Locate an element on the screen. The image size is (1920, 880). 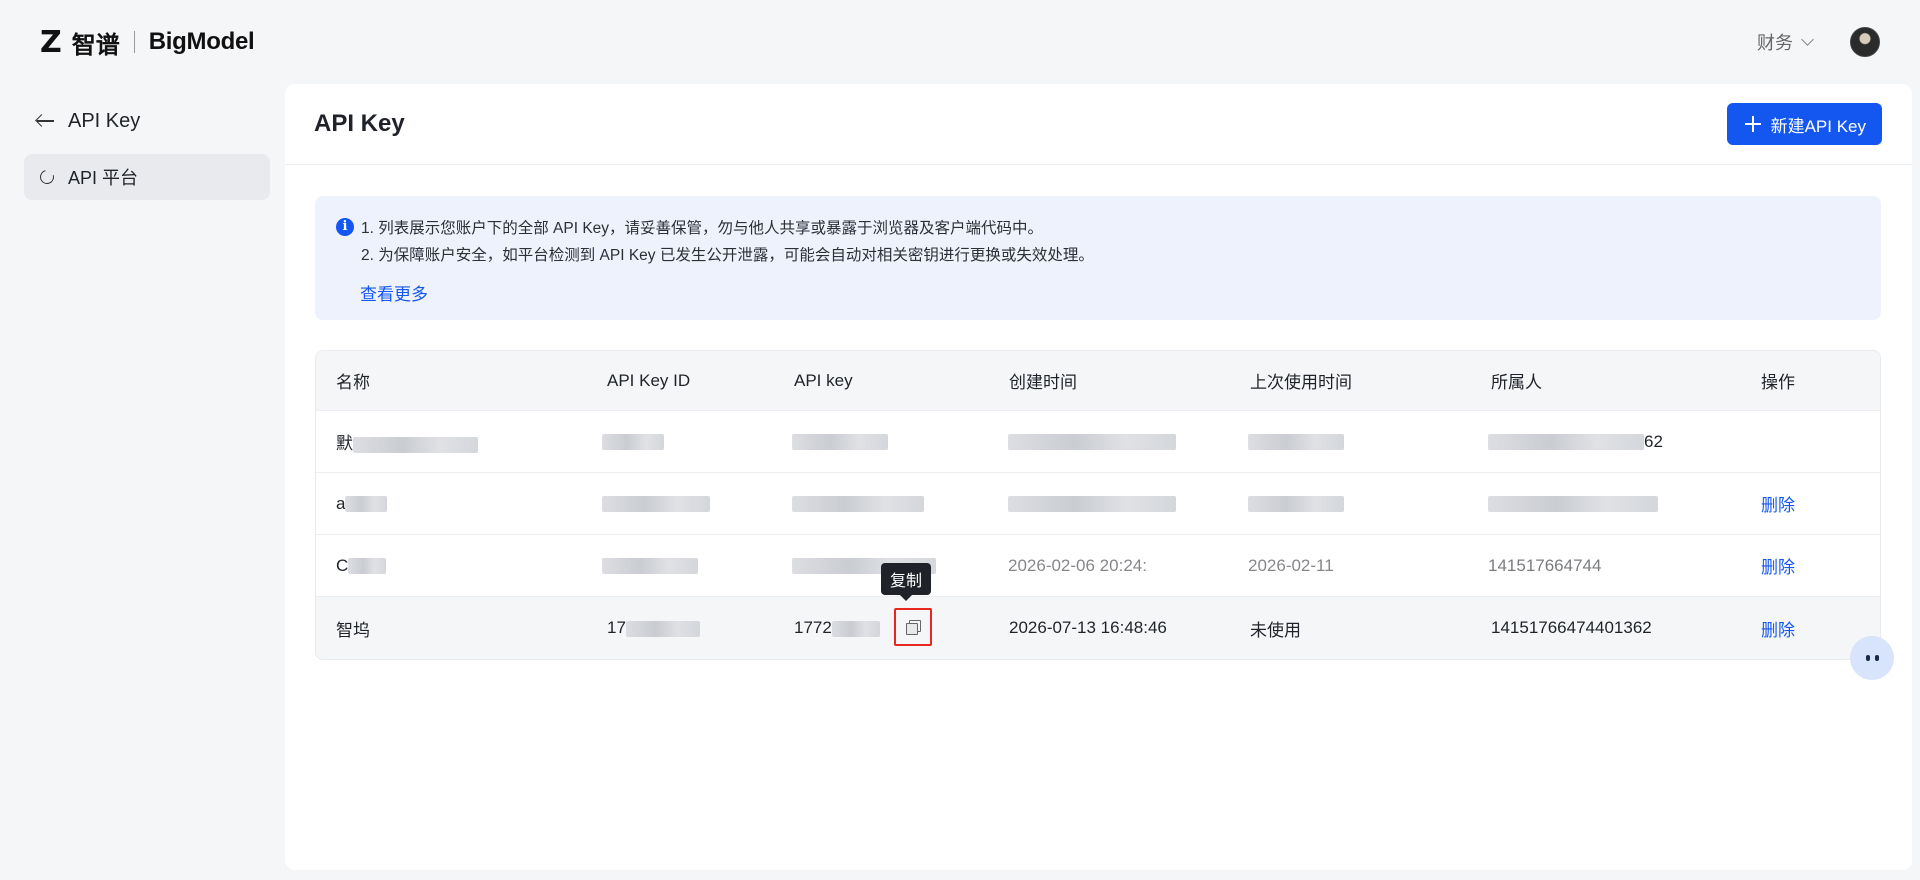
row-owner: 14151766474401362 is located at coordinates (1571, 627).